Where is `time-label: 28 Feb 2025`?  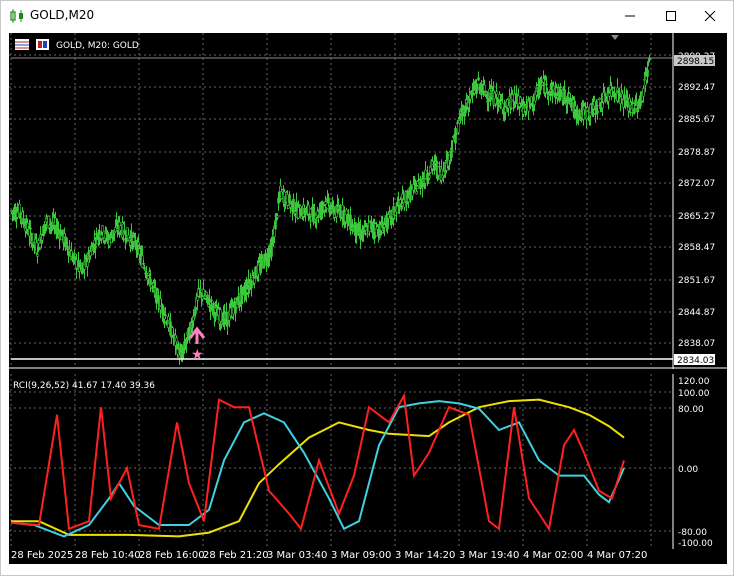 time-label: 28 Feb 2025 is located at coordinates (42, 555).